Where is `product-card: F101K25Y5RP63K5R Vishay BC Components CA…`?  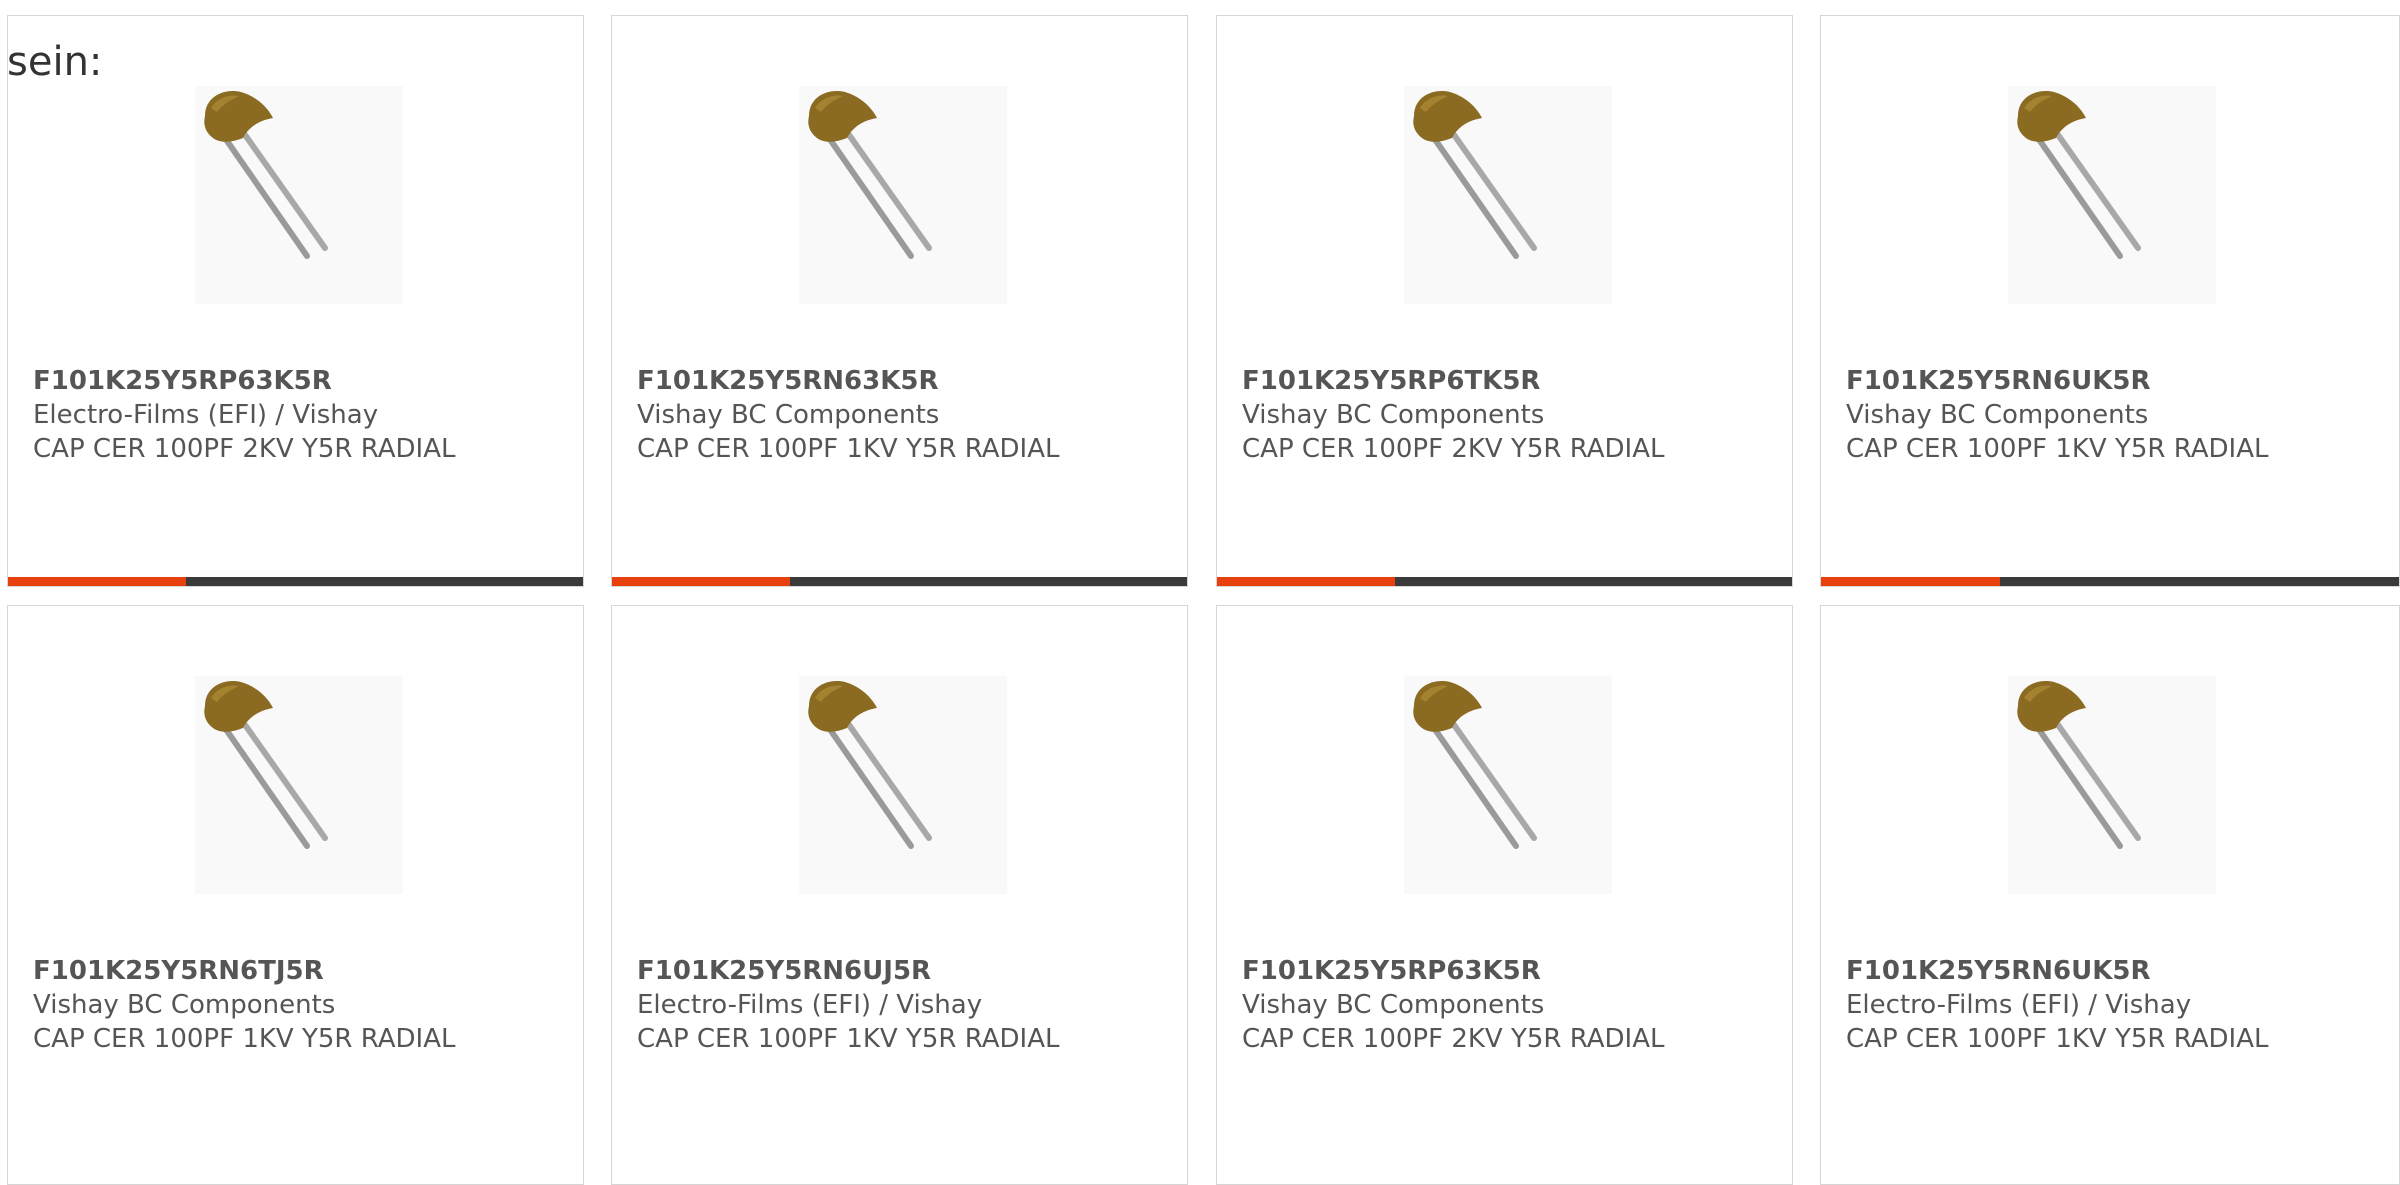
product-card: F101K25Y5RP63K5R Vishay BC Components CA… is located at coordinates (1504, 895).